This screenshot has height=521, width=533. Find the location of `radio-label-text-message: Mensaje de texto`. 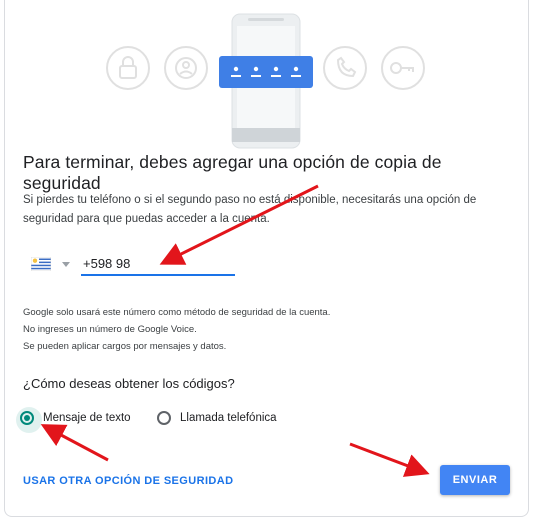

radio-label-text-message: Mensaje de texto is located at coordinates (87, 418).